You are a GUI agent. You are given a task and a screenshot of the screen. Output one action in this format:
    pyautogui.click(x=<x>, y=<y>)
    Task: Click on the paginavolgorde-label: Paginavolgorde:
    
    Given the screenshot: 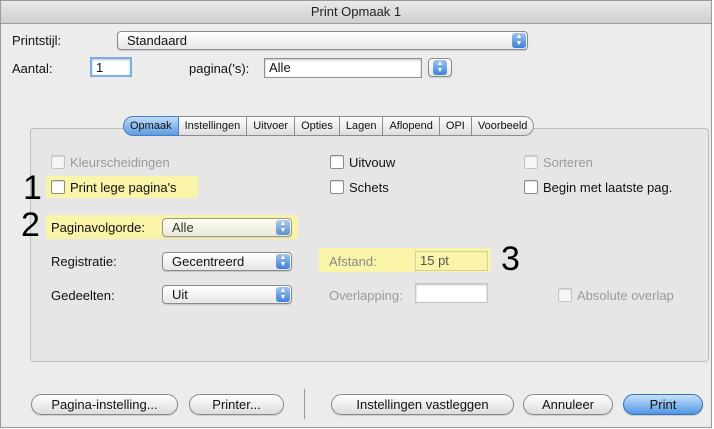 What is the action you would take?
    pyautogui.click(x=98, y=227)
    